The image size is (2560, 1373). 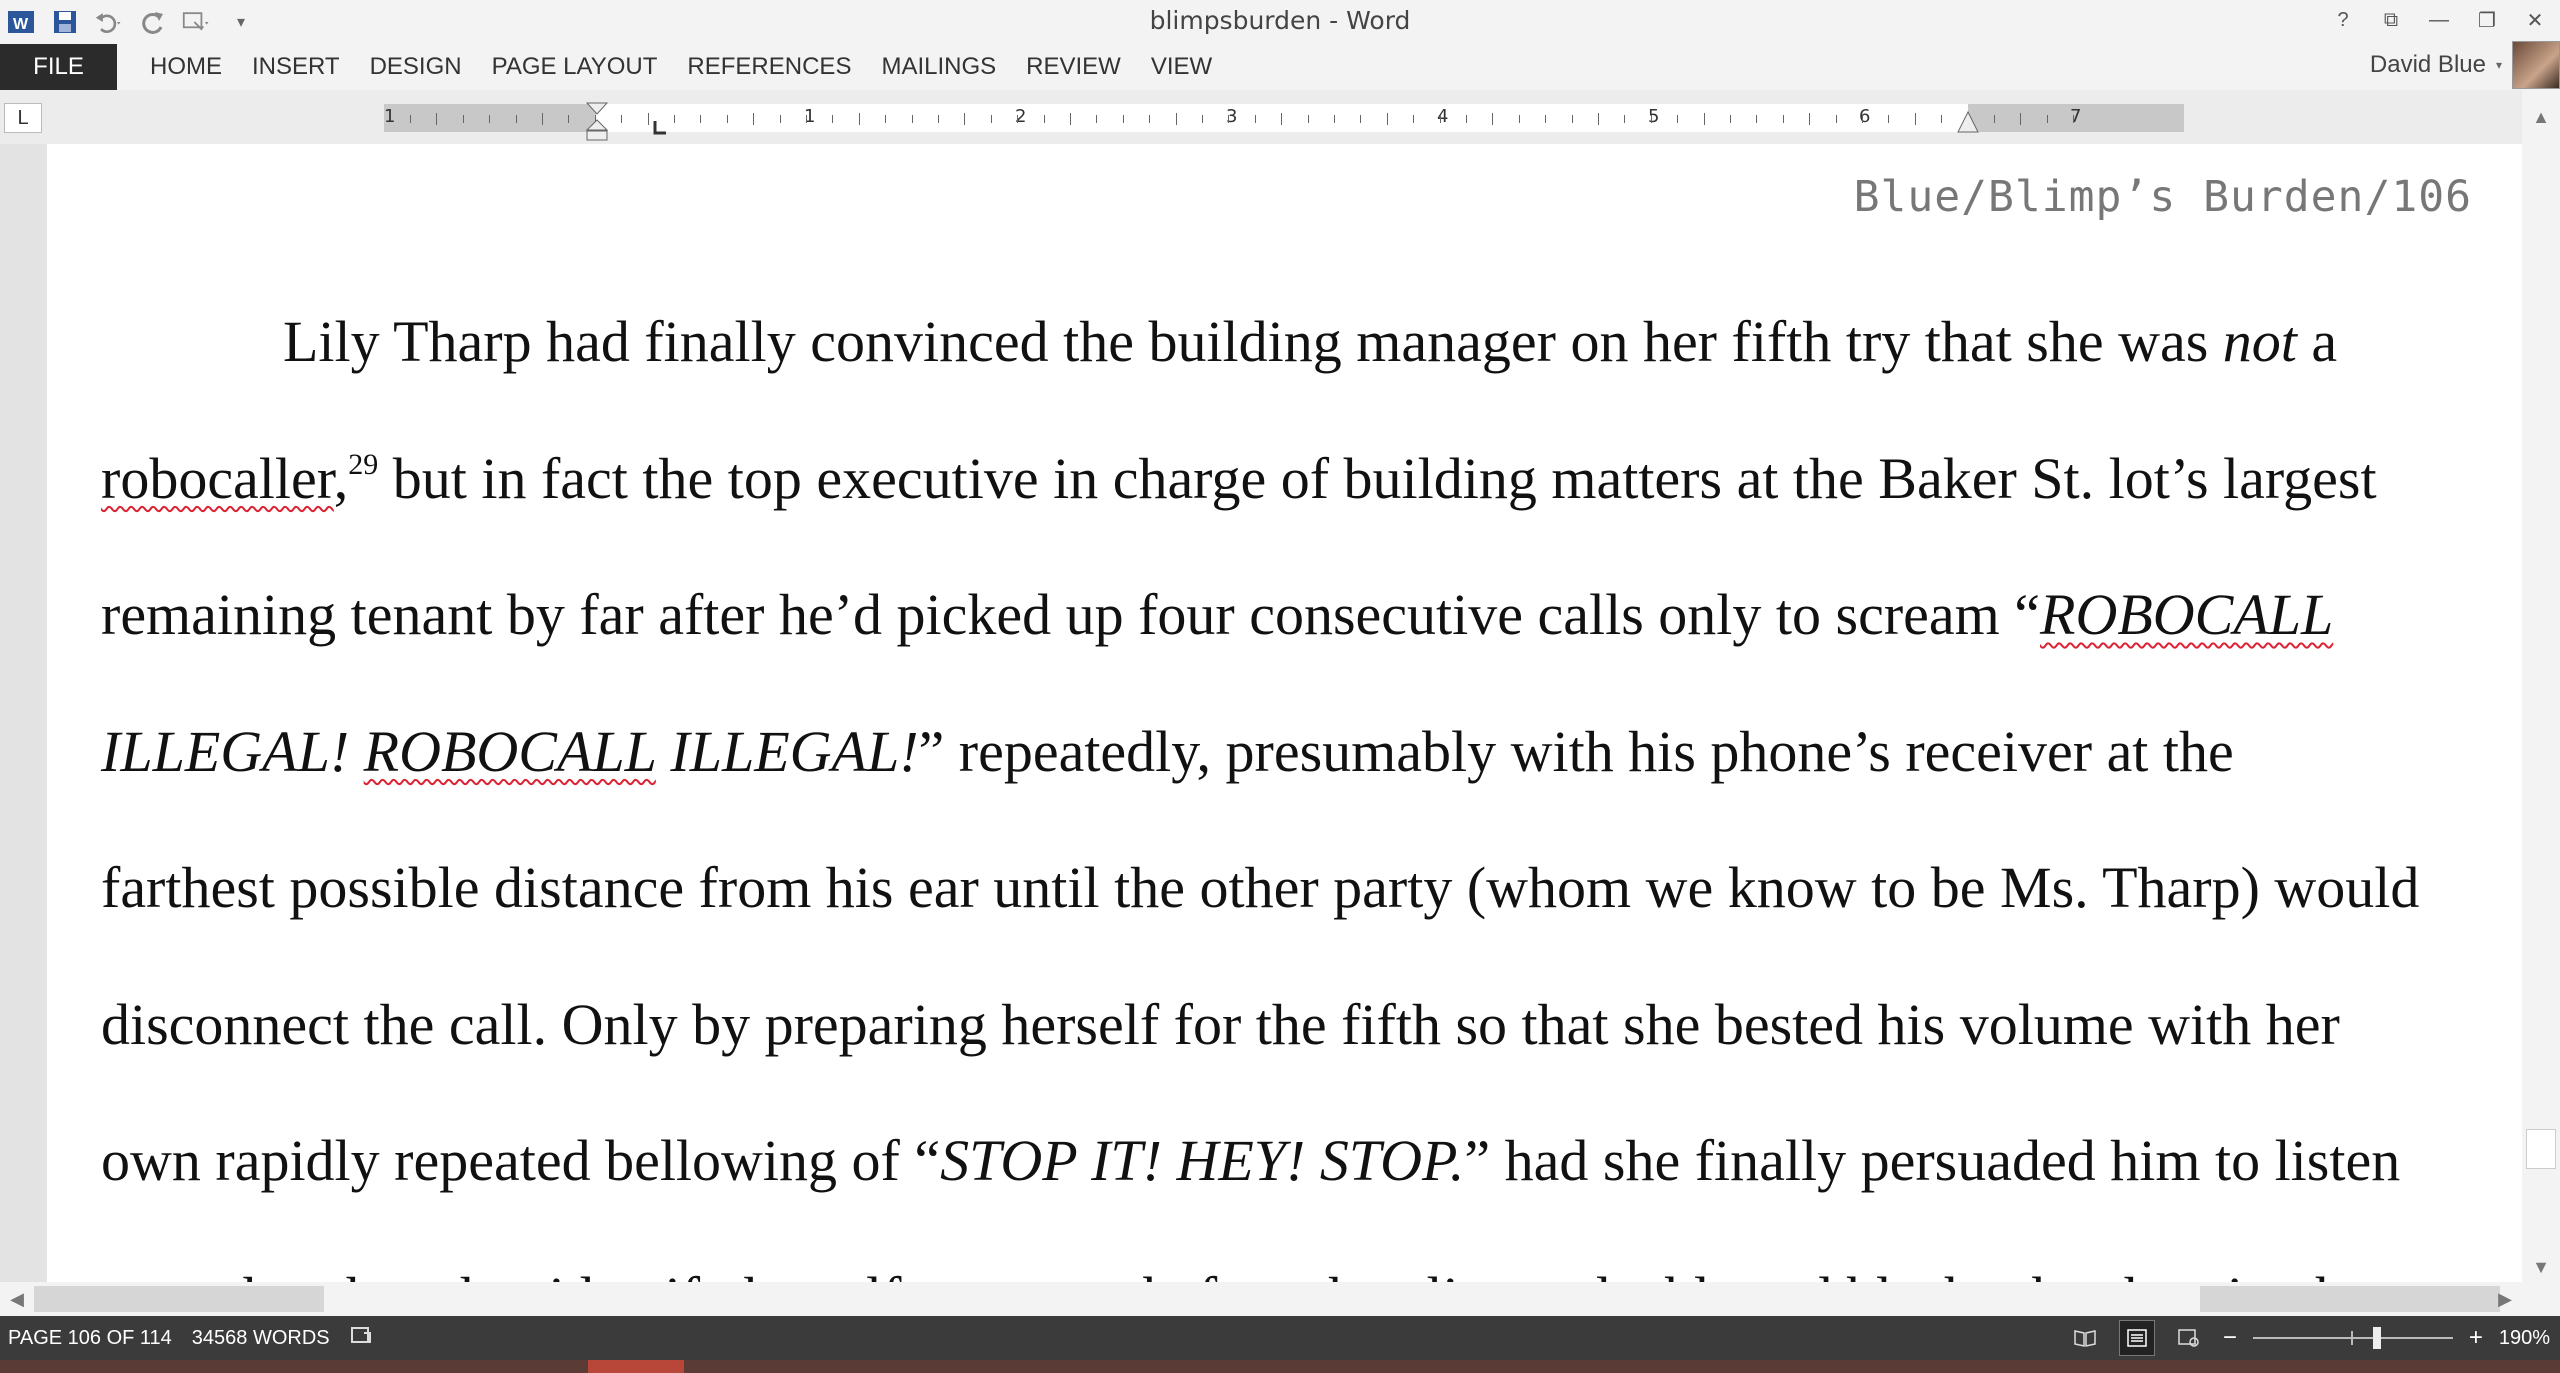 What do you see at coordinates (2505, 1299) in the screenshot?
I see `scroll-right-button: ▶` at bounding box center [2505, 1299].